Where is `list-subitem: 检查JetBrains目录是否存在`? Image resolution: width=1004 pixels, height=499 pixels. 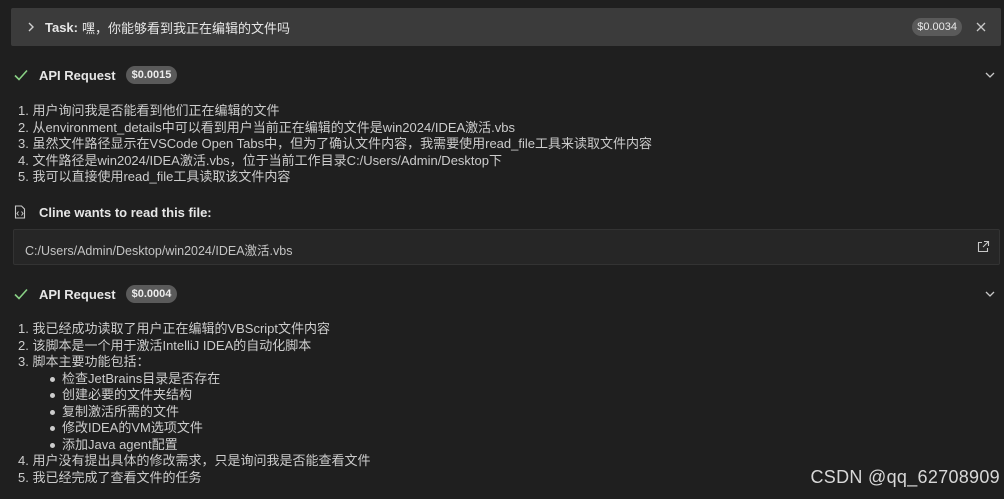
list-subitem: 检查JetBrains目录是否存在 is located at coordinates (194, 379).